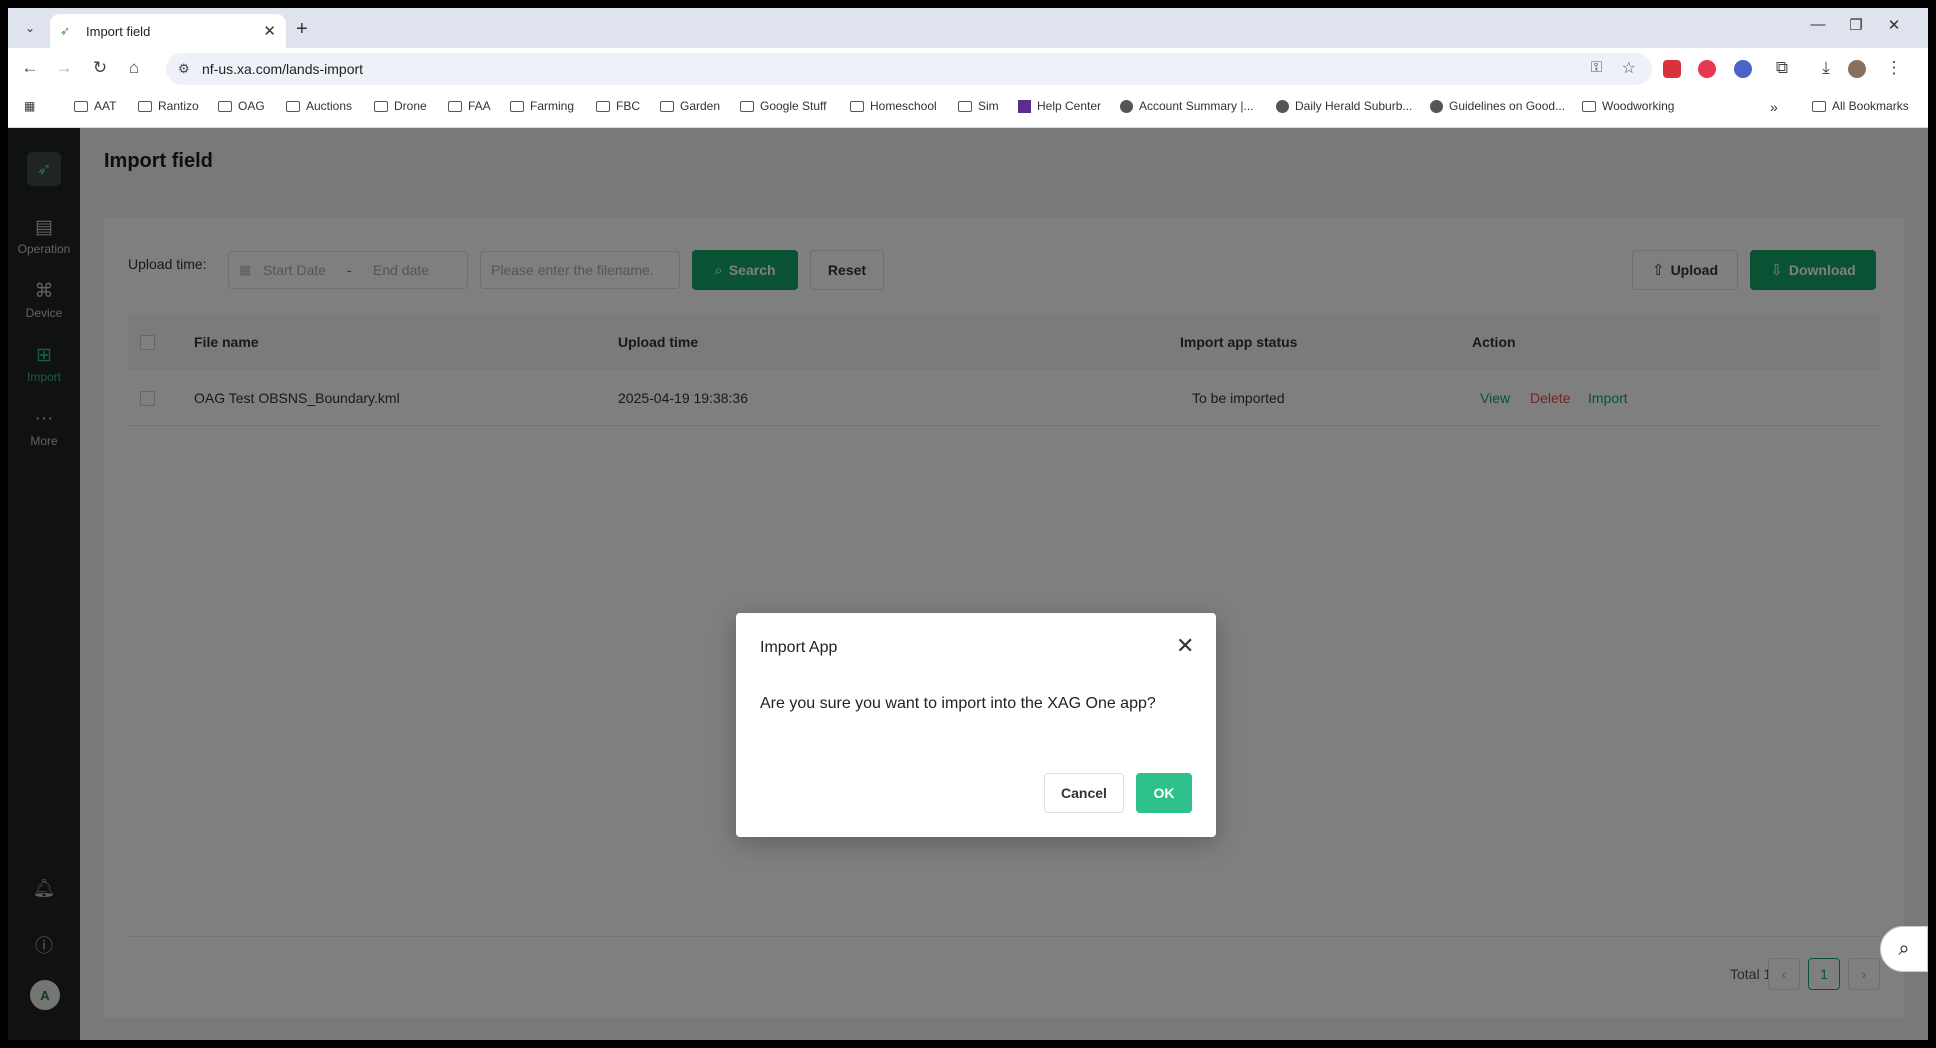 This screenshot has height=1048, width=1936. I want to click on tab-search-chevron-icon: ⌄, so click(30, 28).